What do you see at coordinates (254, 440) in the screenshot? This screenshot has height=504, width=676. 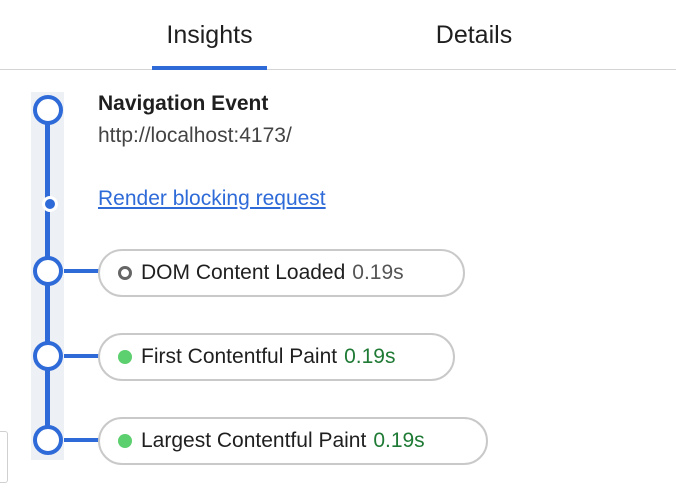 I see `event-label: Largest Contentful Paint` at bounding box center [254, 440].